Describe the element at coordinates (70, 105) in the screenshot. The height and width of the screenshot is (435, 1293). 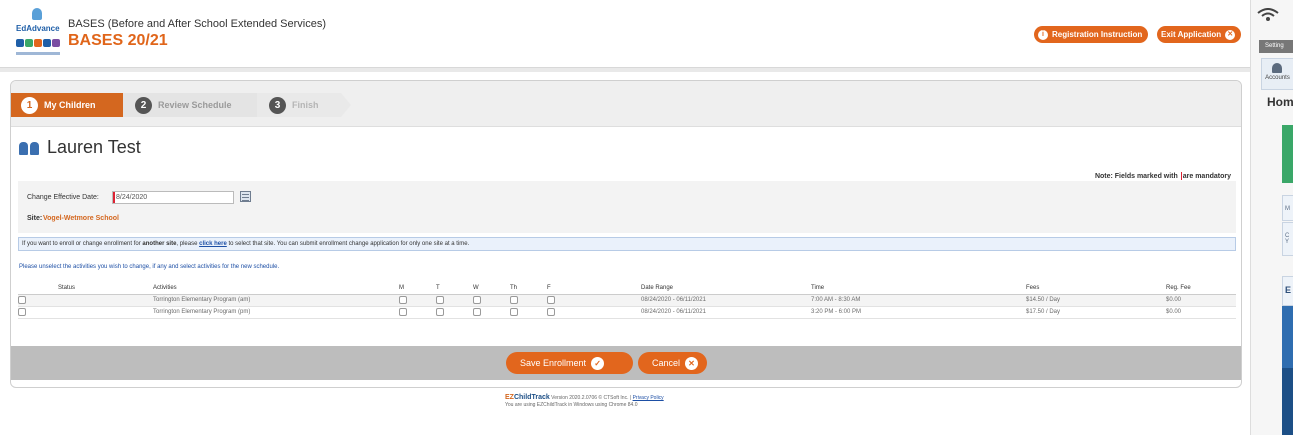
I see `step-label: My Children` at that location.